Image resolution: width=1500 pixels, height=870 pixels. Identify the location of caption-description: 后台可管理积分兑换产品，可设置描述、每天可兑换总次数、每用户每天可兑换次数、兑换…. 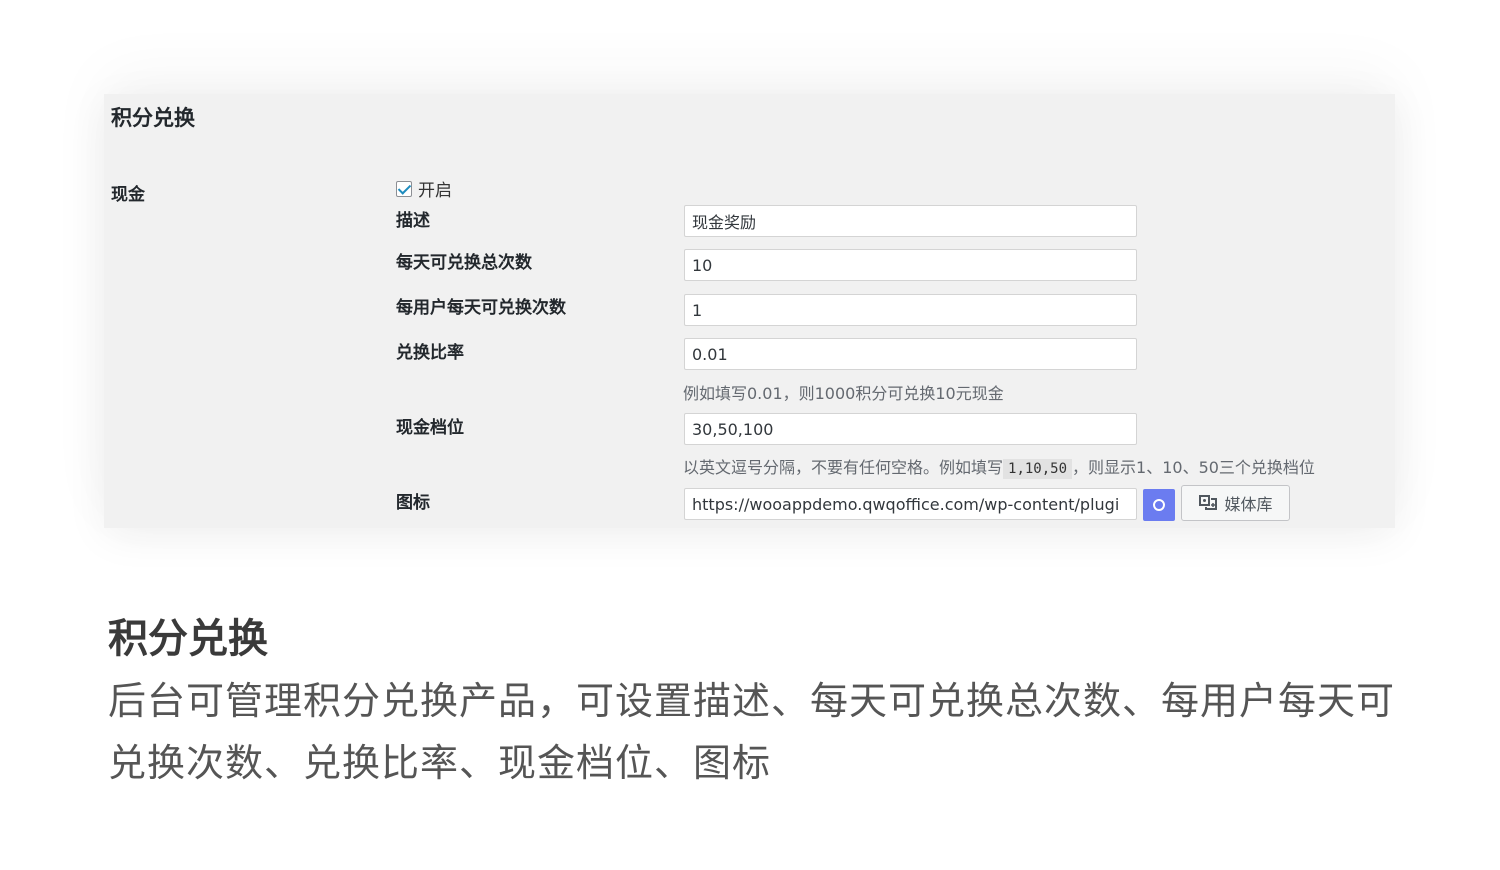
(752, 732).